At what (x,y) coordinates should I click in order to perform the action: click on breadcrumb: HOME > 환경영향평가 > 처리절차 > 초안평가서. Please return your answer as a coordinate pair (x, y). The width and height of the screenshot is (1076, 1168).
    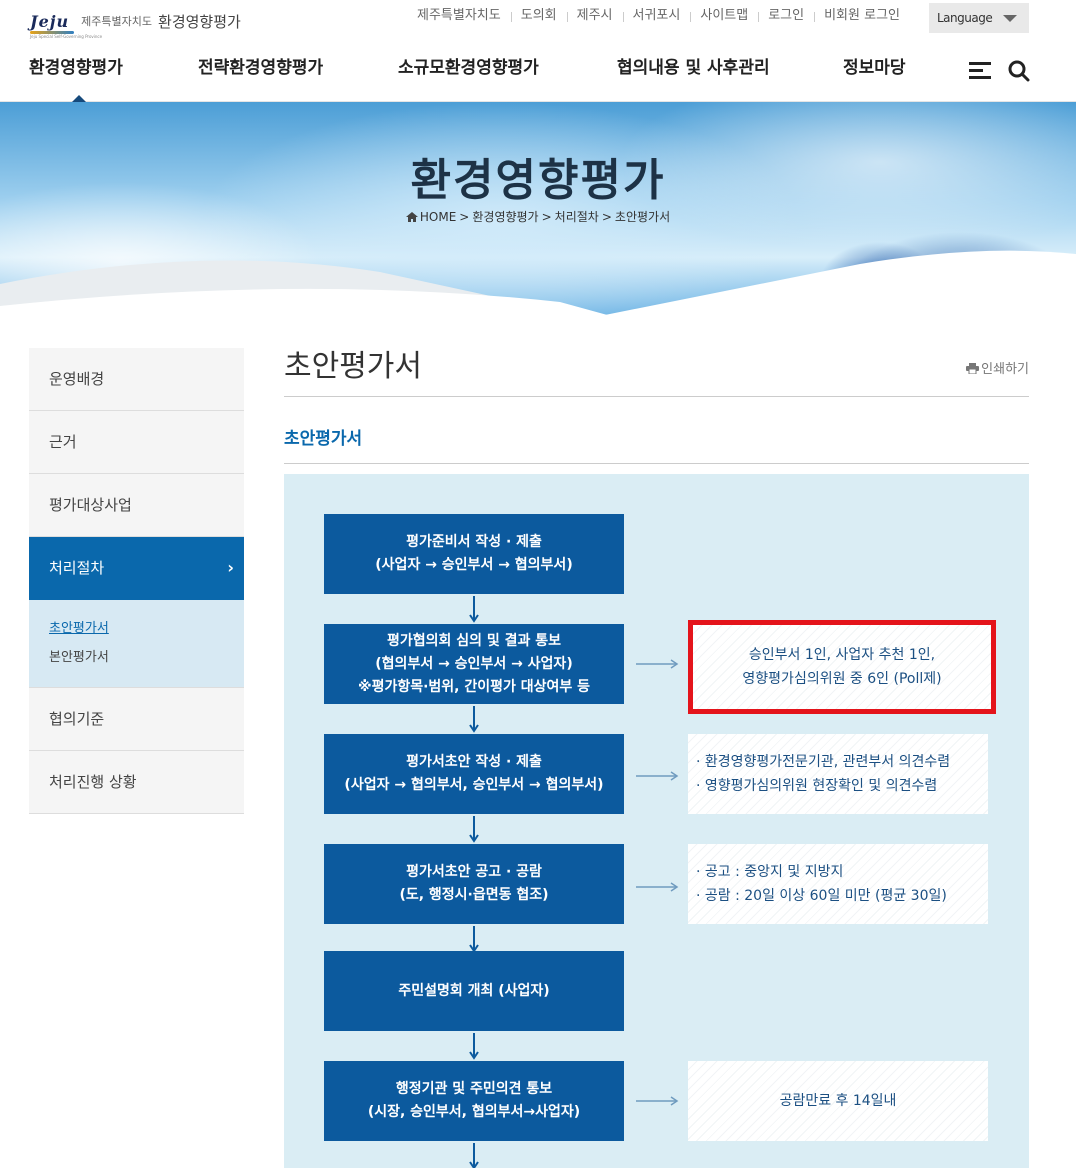
    Looking at the image, I should click on (538, 216).